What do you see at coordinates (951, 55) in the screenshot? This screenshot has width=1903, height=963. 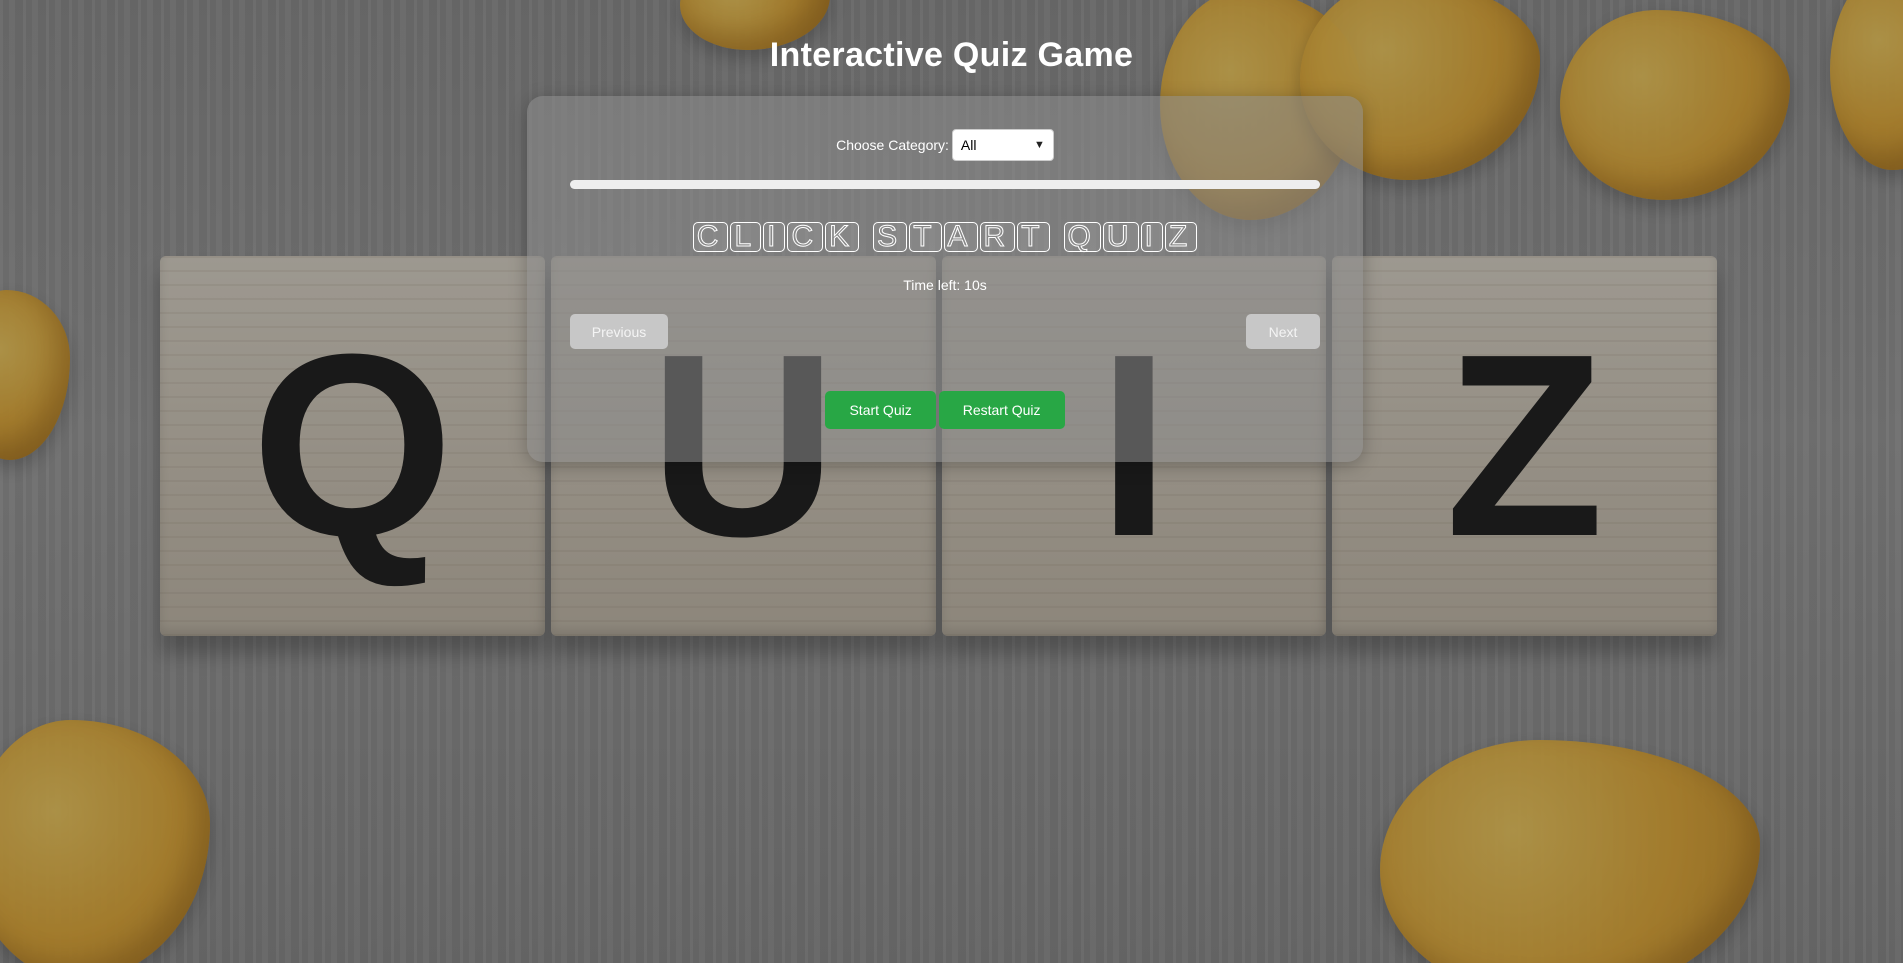 I see `page-title: Interactive Quiz Game` at bounding box center [951, 55].